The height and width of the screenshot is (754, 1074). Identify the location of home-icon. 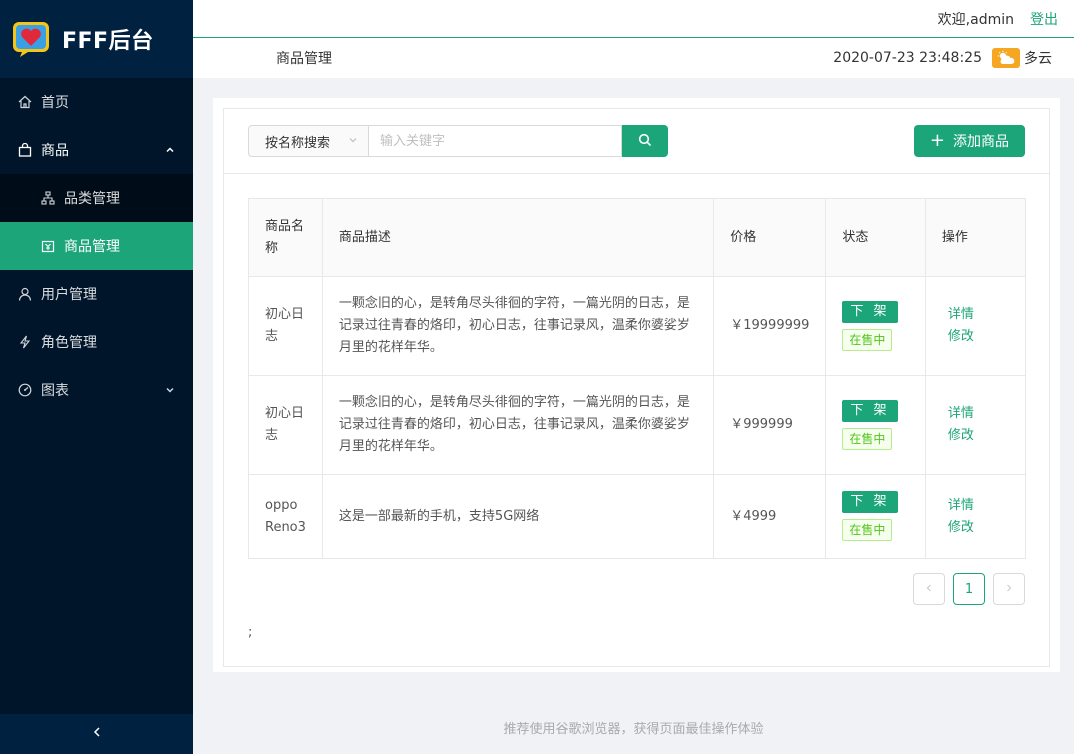
(25, 102).